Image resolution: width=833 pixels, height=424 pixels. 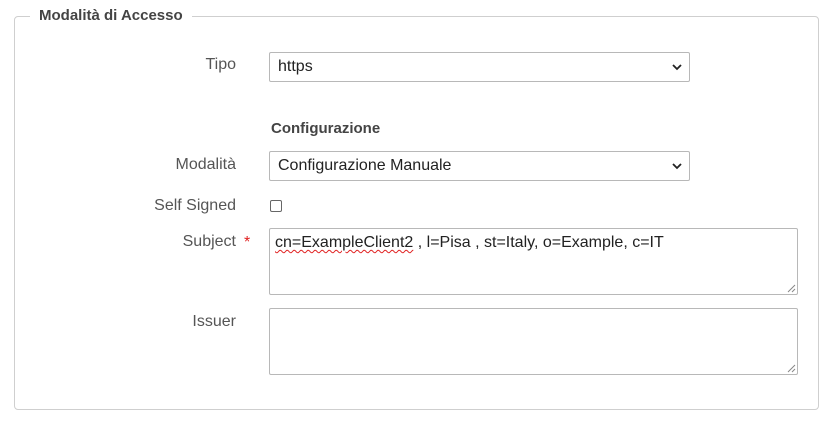 What do you see at coordinates (479, 67) in the screenshot?
I see `tipo-select: https` at bounding box center [479, 67].